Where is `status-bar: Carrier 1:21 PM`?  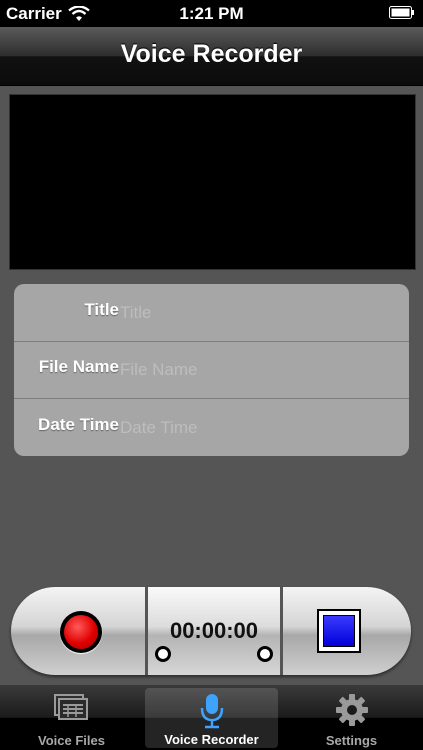 status-bar: Carrier 1:21 PM is located at coordinates (211, 13).